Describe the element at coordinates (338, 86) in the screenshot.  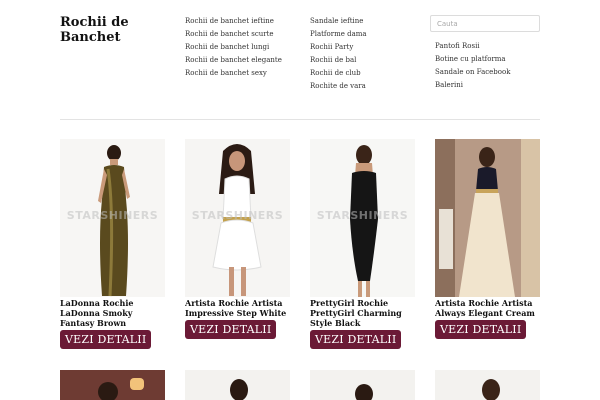
I see `nav-link: Rochite de vara` at that location.